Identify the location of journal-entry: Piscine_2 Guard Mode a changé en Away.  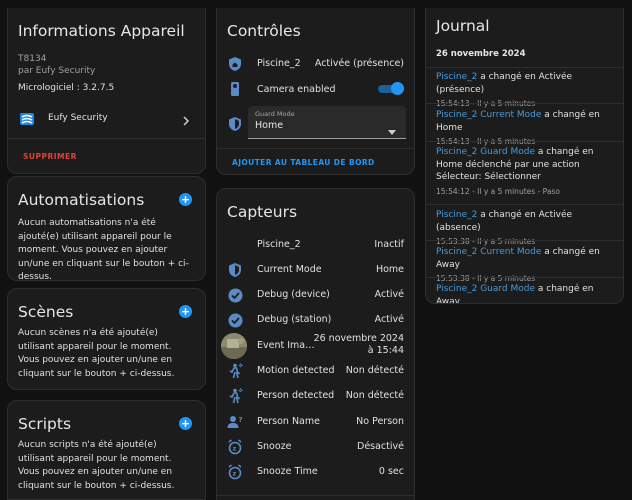
(524, 293).